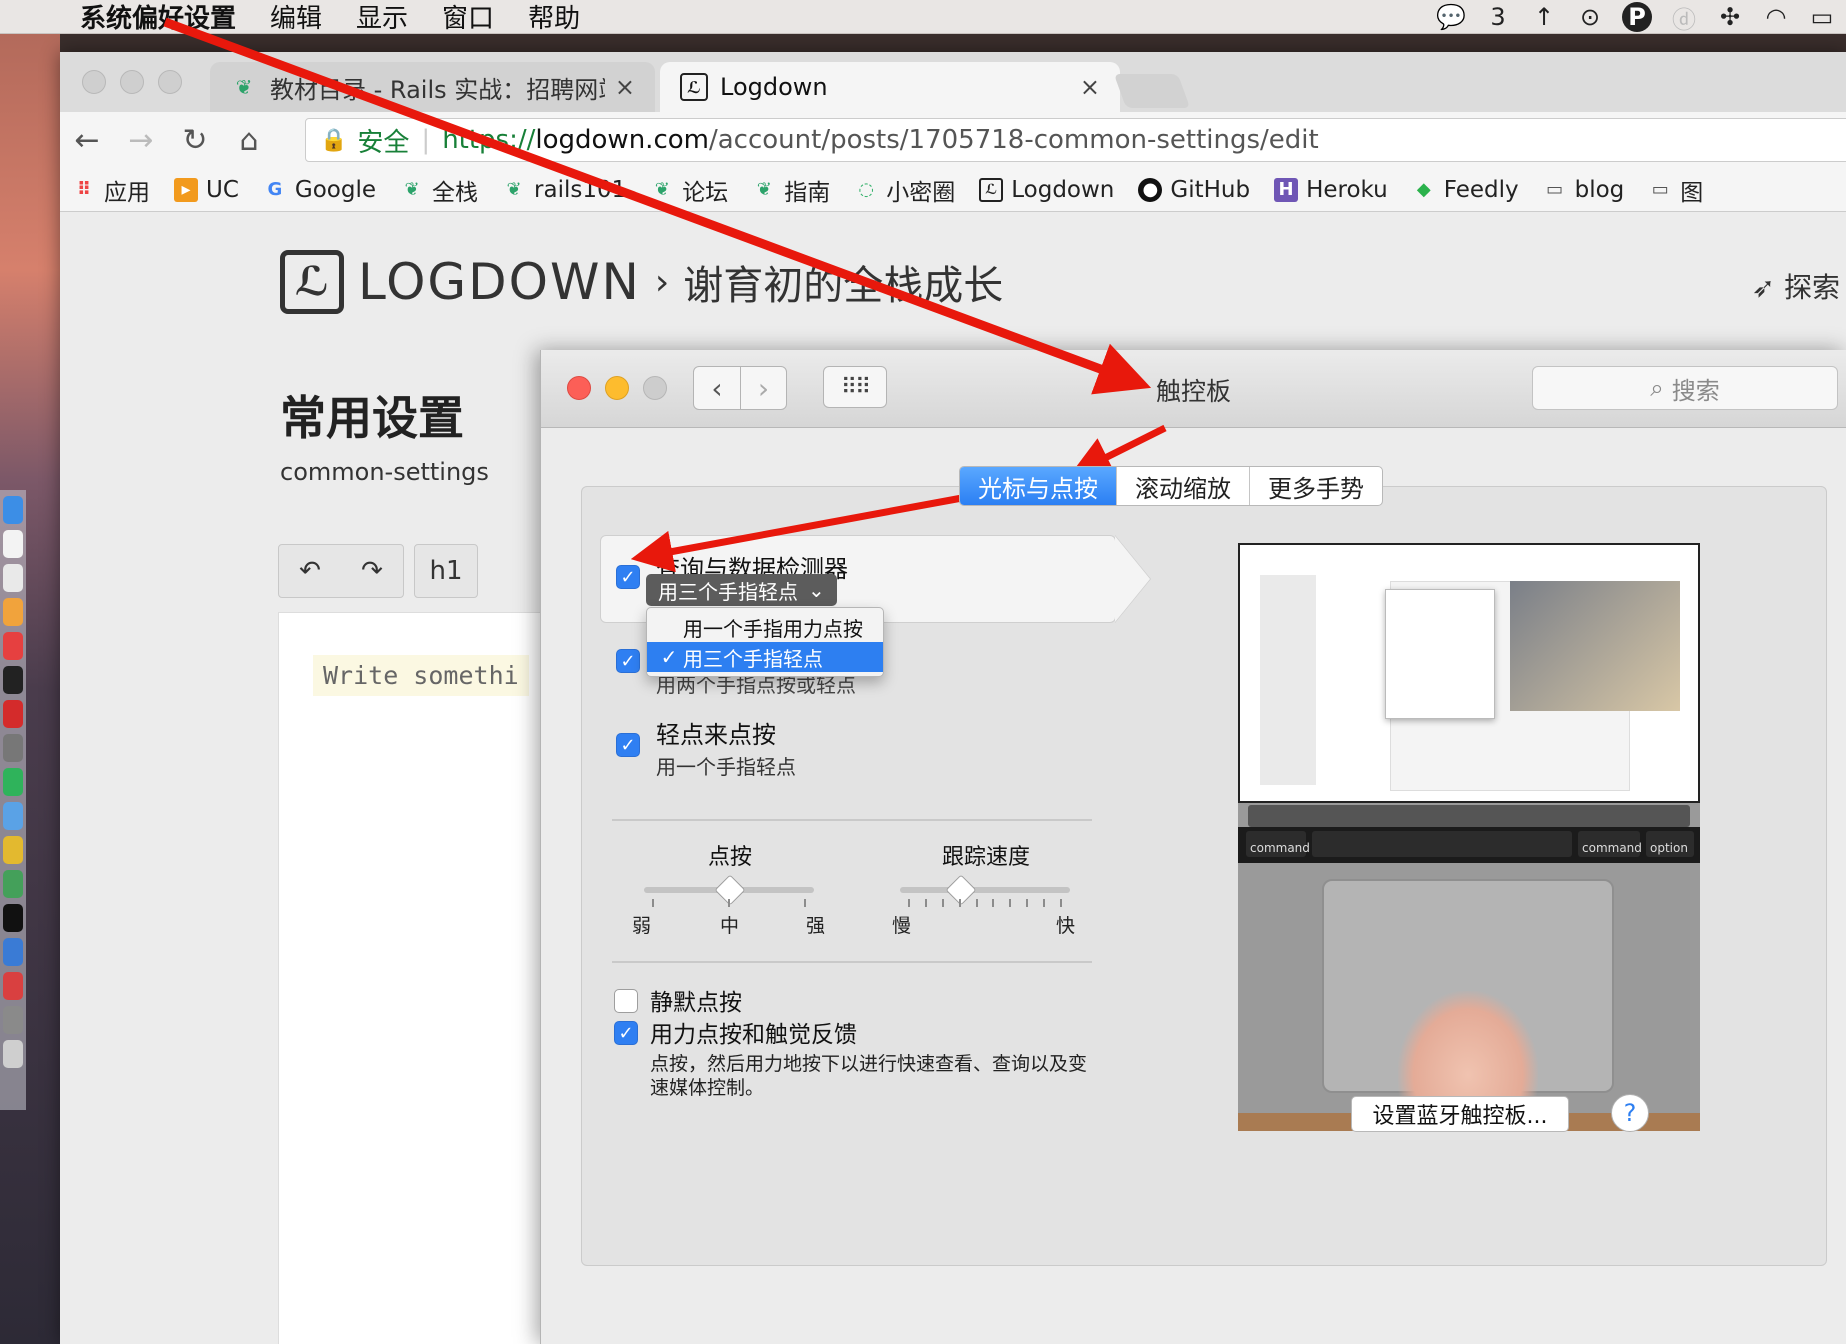 This screenshot has width=1846, height=1344. I want to click on tab-title: 教材目录 - Rails 实战：招聘网站, so click(437, 89).